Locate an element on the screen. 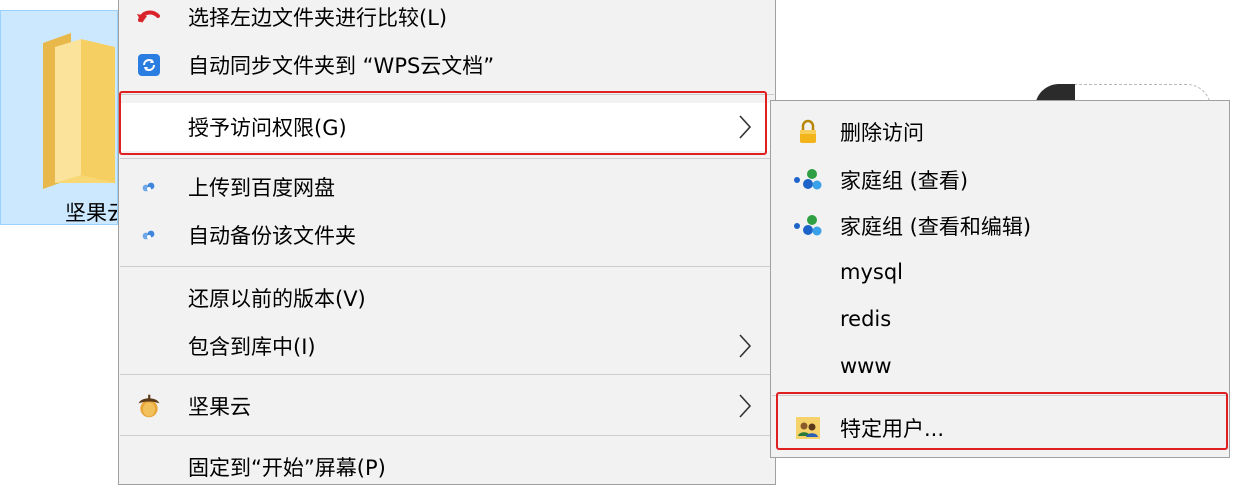  submenu-item-user-www: www is located at coordinates (1000, 366).